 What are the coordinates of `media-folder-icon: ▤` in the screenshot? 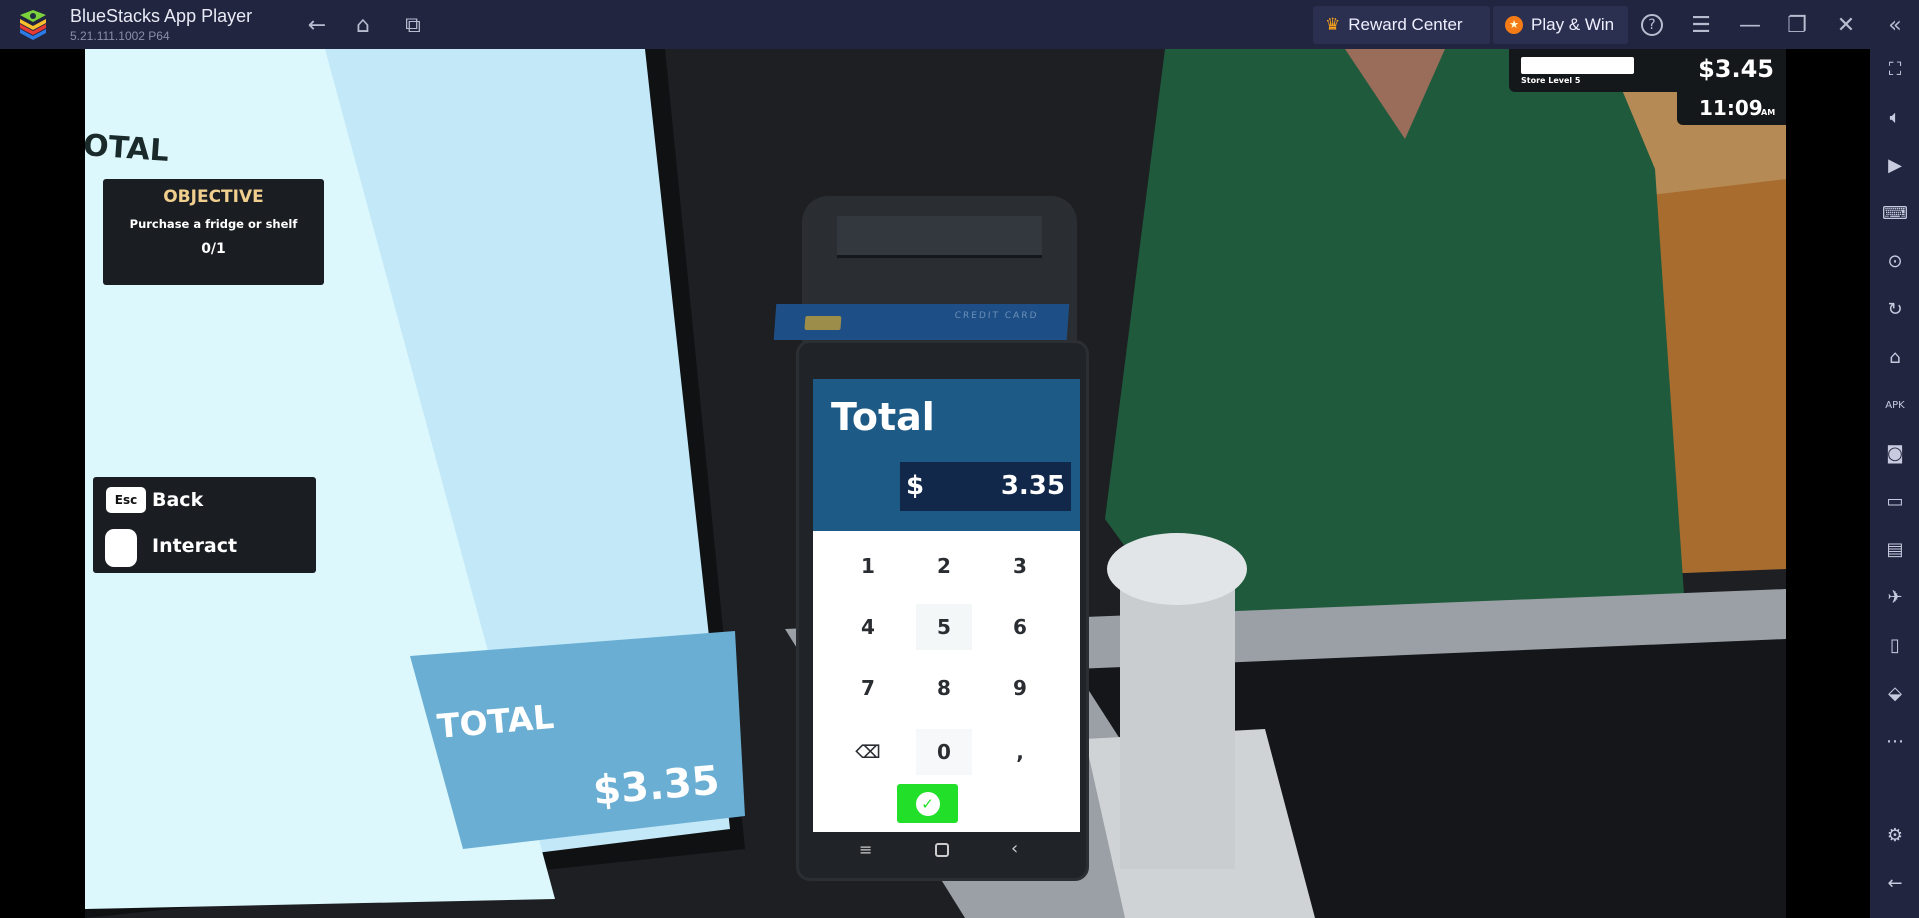 It's located at (1895, 550).